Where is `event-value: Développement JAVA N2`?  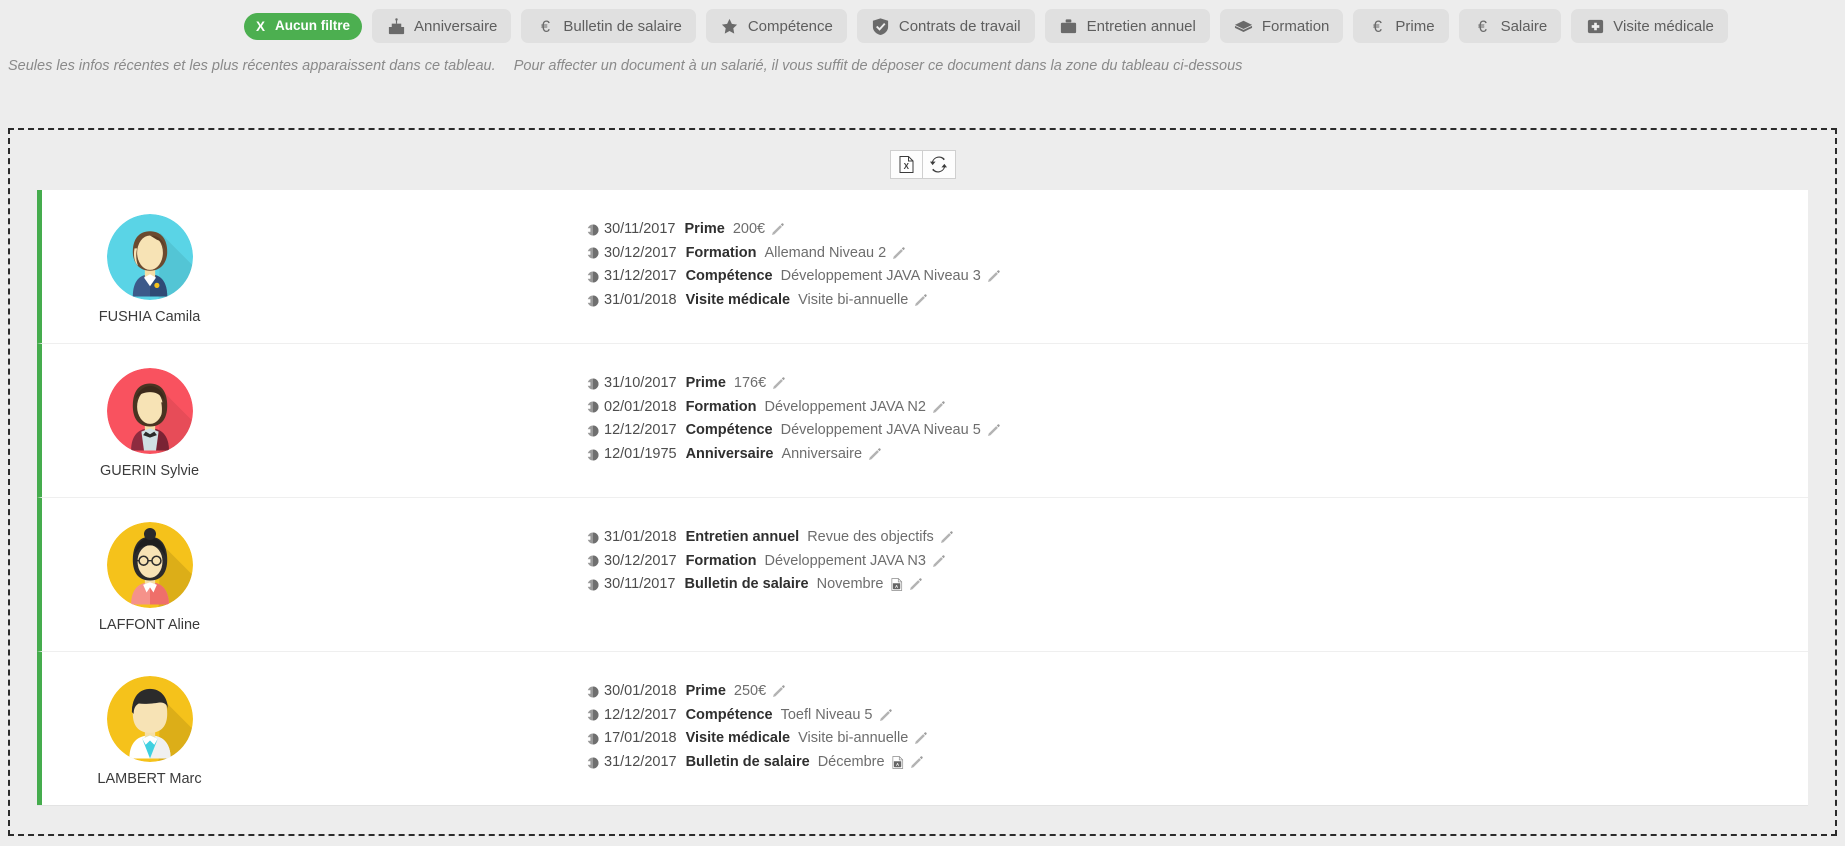 event-value: Développement JAVA N2 is located at coordinates (845, 406).